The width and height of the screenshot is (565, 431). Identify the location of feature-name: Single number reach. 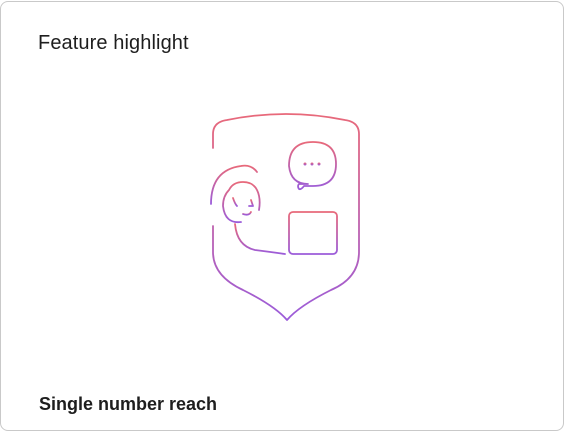
(128, 404).